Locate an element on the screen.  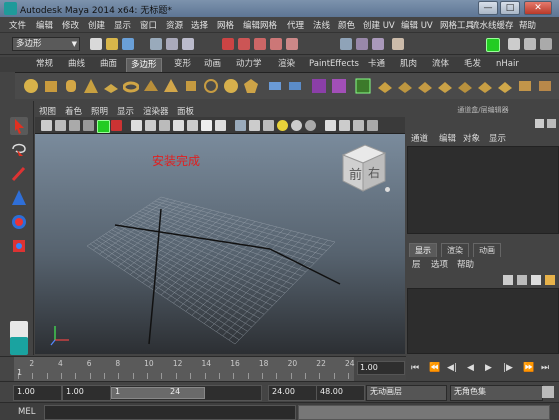
combine-icon is located at coordinates (275, 86).